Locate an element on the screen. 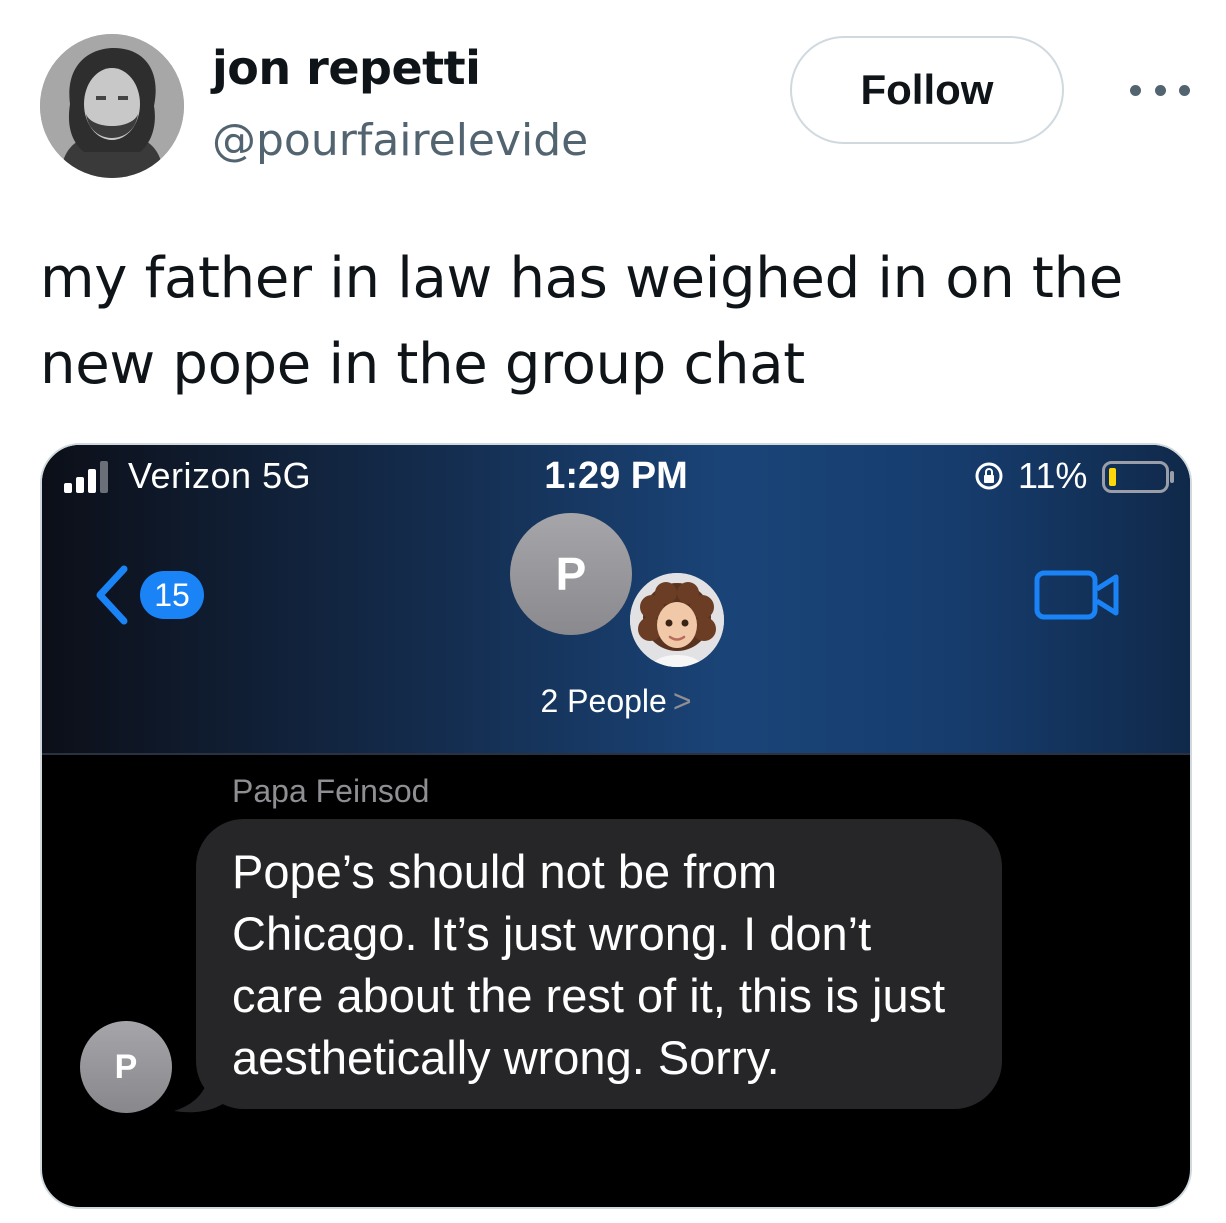  follow-button: Follow is located at coordinates (927, 90).